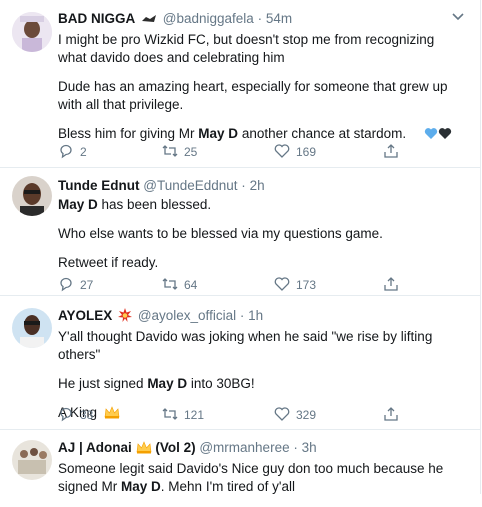 This screenshot has height=507, width=482. I want to click on user-handle: @mrmanheree, so click(244, 447).